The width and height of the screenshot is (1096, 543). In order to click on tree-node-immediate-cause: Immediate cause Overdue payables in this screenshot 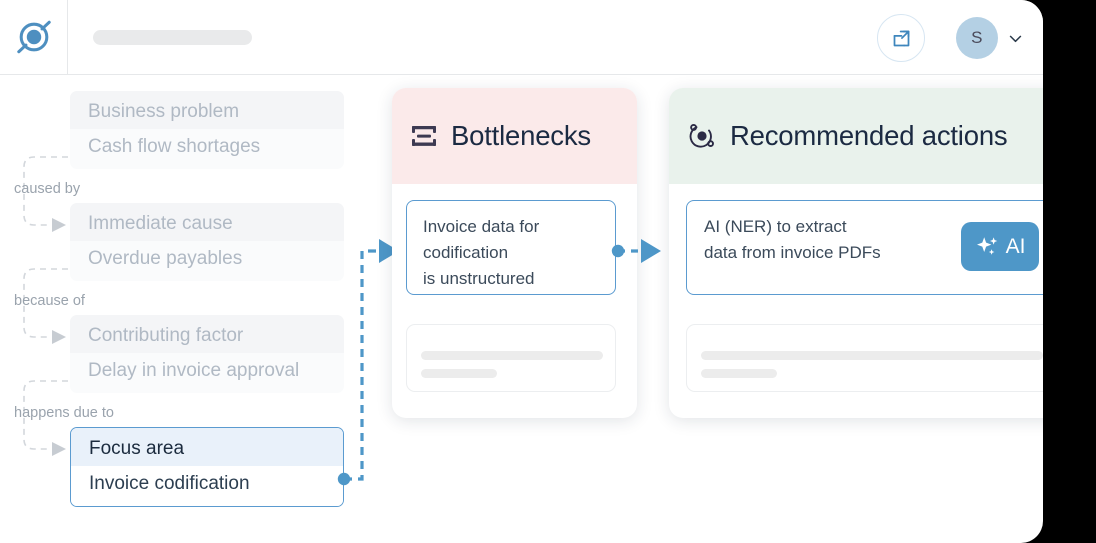, I will do `click(207, 242)`.